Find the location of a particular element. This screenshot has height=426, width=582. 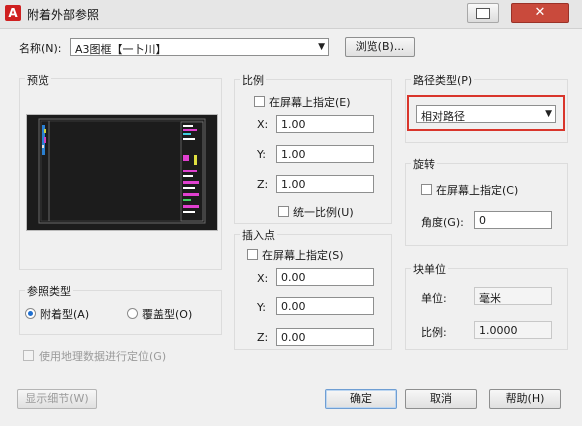

unit-value: 毫米 is located at coordinates (490, 298).